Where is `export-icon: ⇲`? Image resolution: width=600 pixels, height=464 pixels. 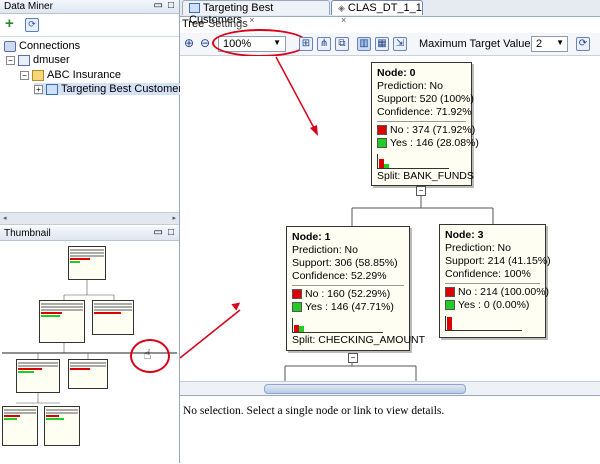
export-icon: ⇲ is located at coordinates (400, 44).